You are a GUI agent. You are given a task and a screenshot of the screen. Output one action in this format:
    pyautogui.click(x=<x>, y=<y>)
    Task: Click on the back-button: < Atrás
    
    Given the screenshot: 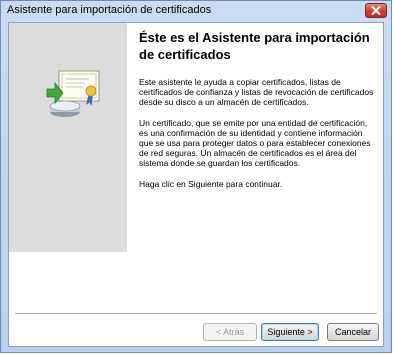 What is the action you would take?
    pyautogui.click(x=230, y=332)
    